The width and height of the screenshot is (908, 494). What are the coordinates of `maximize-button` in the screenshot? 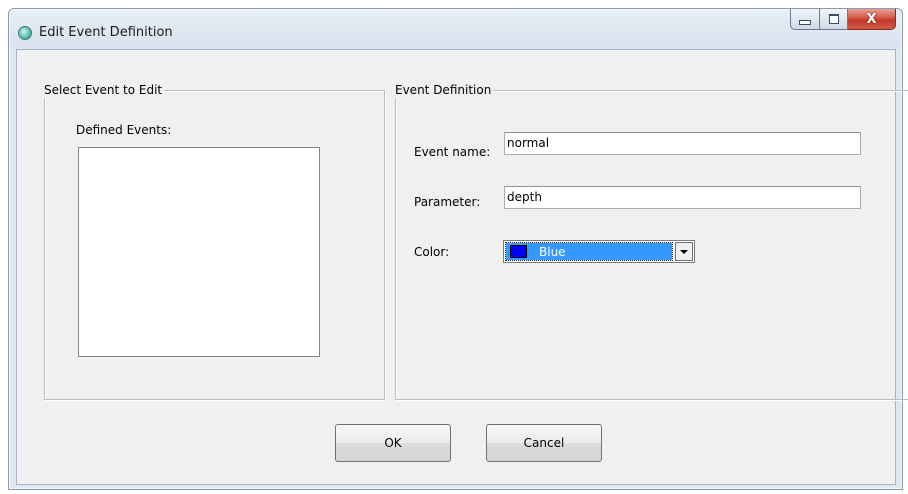 It's located at (834, 19).